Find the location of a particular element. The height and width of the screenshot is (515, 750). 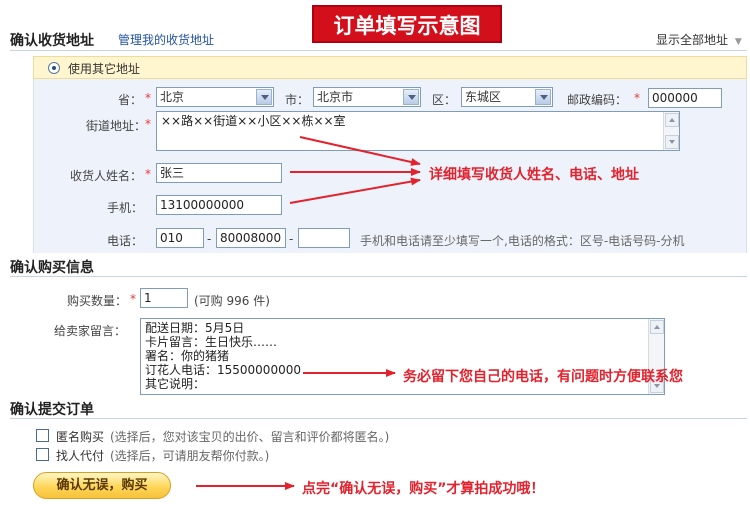

arrow-street is located at coordinates (360, 151).